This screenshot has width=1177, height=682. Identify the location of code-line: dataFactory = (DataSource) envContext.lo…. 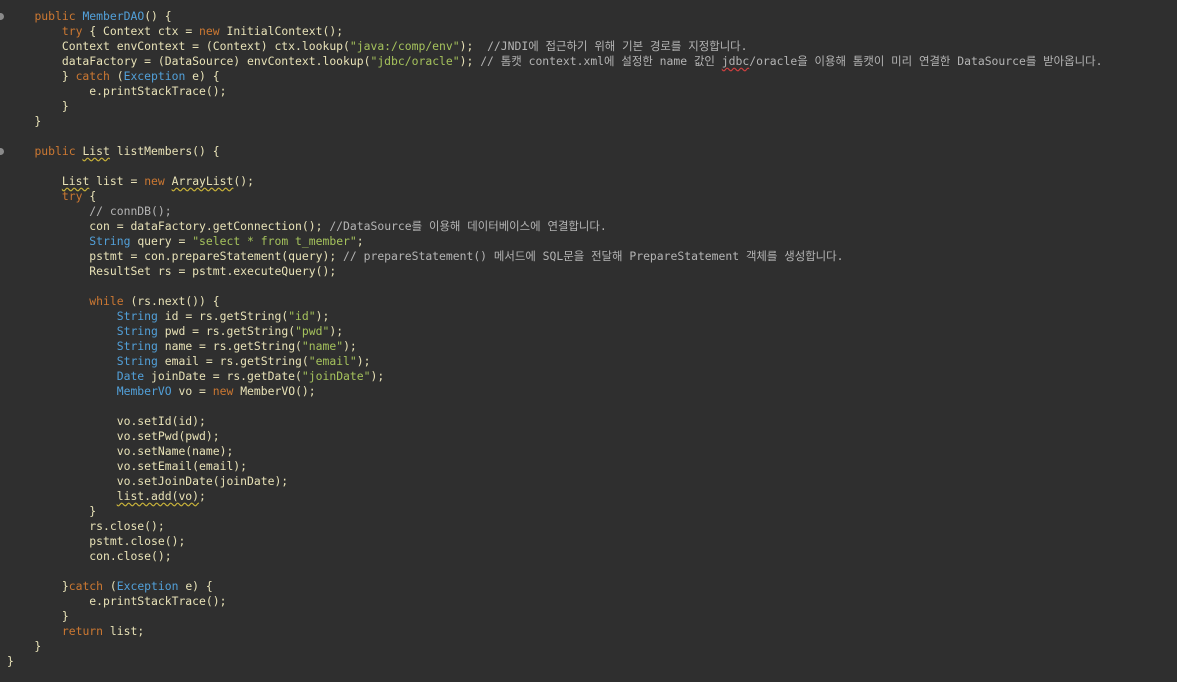
(592, 61).